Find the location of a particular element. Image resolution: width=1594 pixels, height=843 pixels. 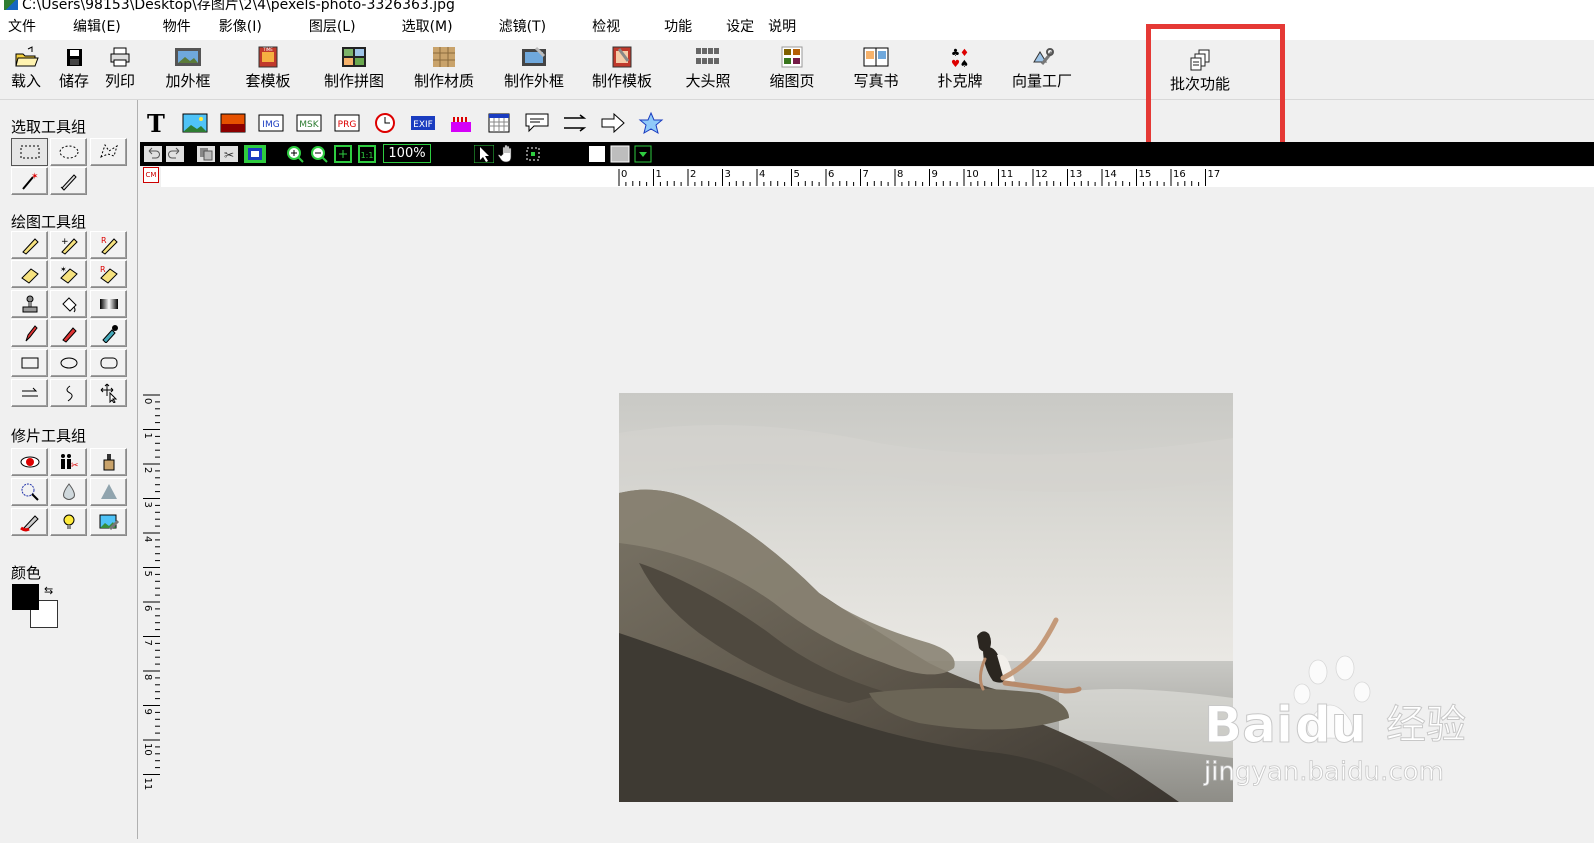

clock-button is located at coordinates (385, 123).